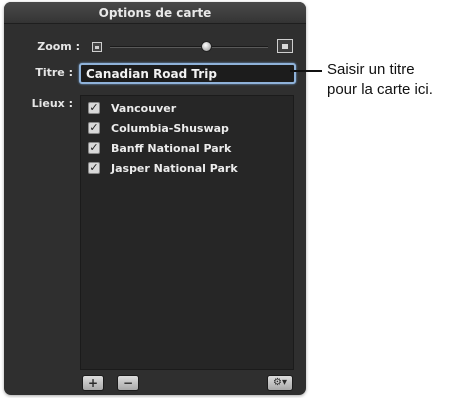  Describe the element at coordinates (94, 108) in the screenshot. I see `checkbox-vancouver: ✓` at that location.